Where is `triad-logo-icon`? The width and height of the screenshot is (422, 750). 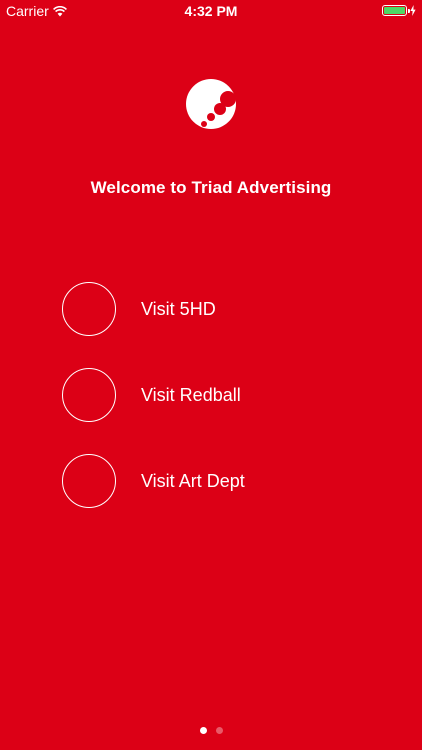
triad-logo-icon is located at coordinates (212, 104).